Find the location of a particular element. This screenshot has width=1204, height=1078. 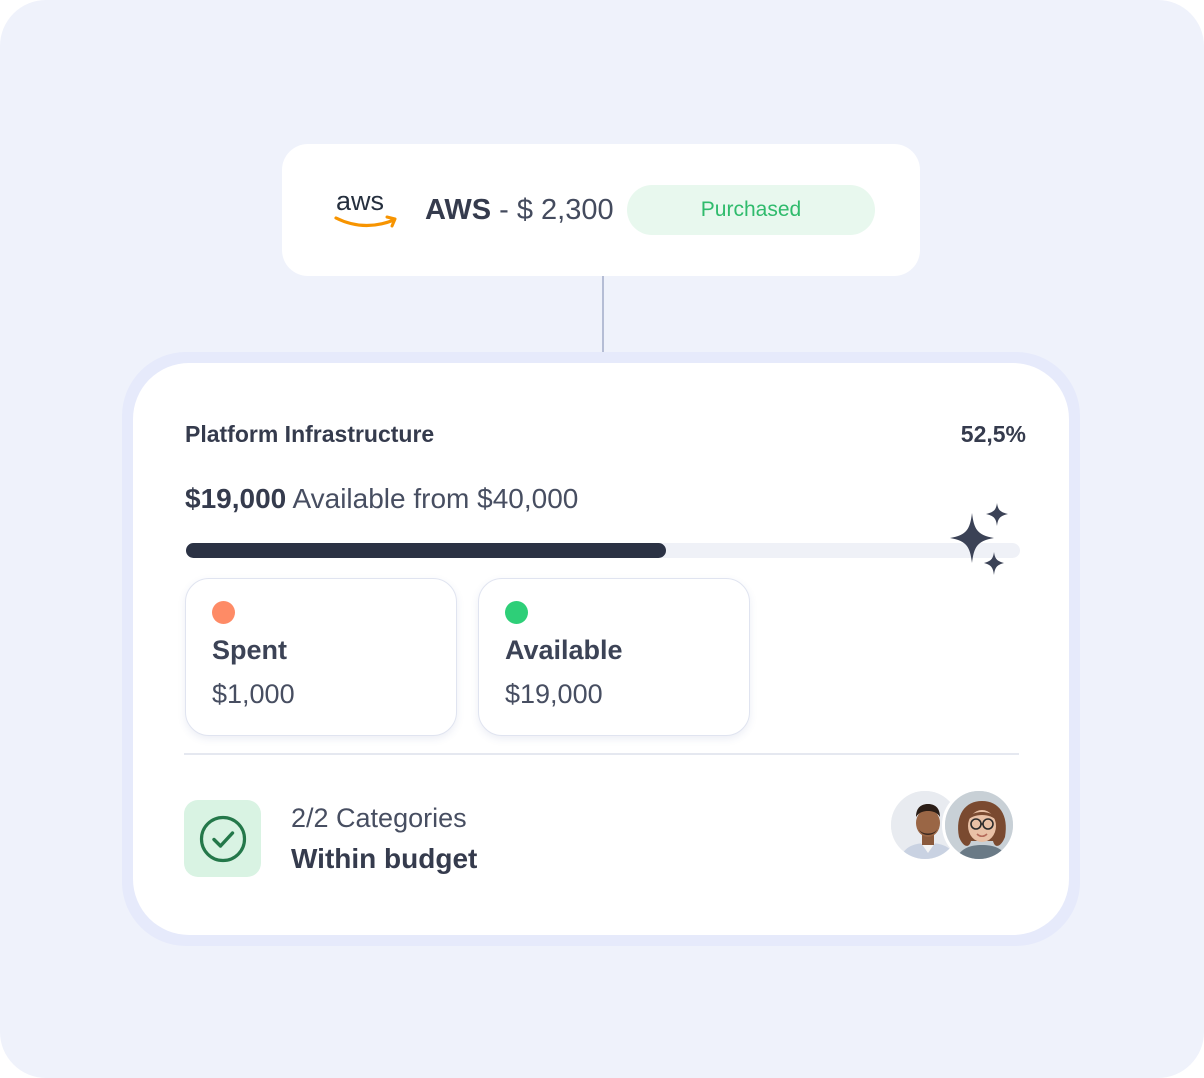

vendor-name: AWS is located at coordinates (458, 210).